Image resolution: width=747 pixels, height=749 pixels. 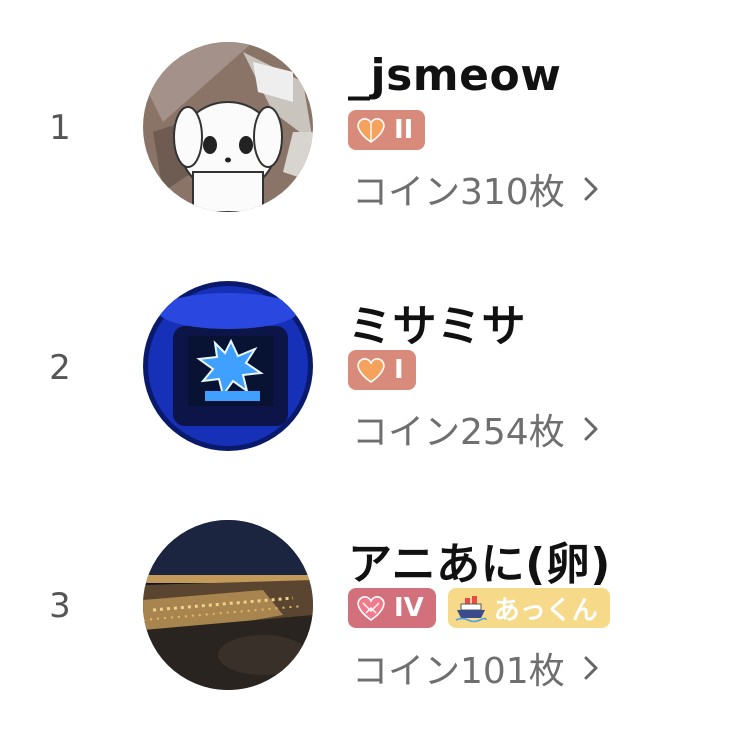 I want to click on ship-icon, so click(x=471, y=609).